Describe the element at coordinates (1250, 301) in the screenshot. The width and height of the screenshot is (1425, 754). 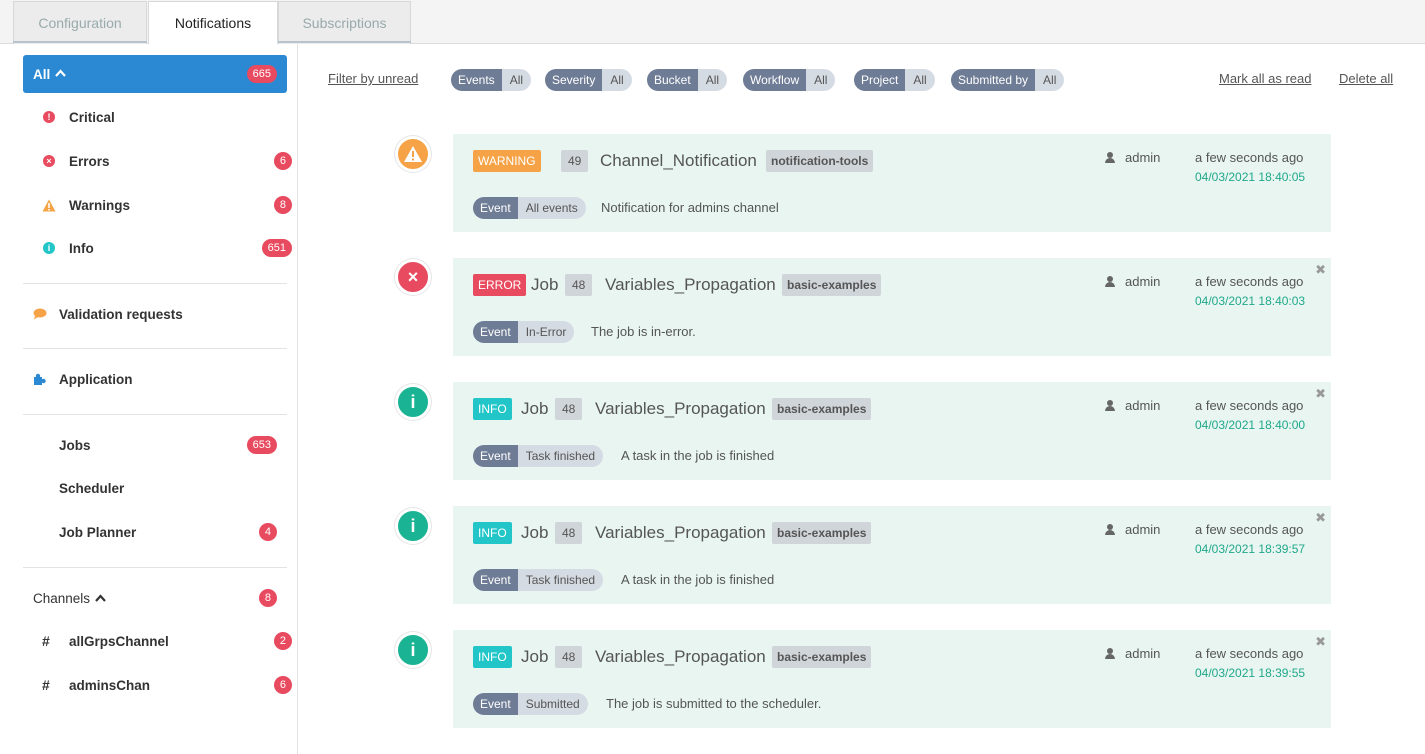
I see `timestamp: 04/03/2021 18:40:03` at that location.